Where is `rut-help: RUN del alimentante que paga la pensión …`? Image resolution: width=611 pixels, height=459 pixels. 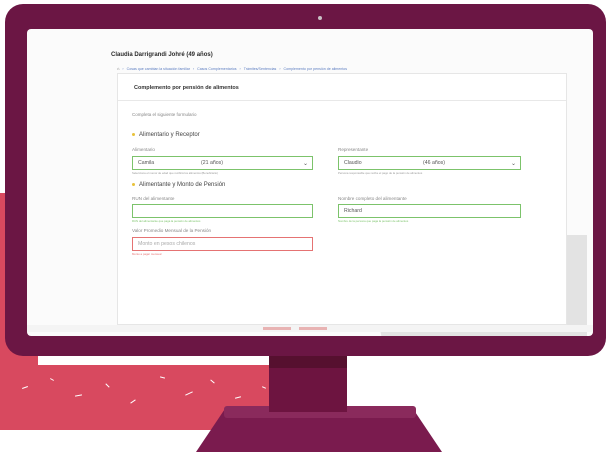 rut-help: RUN del alimentante que paga la pensión … is located at coordinates (166, 221).